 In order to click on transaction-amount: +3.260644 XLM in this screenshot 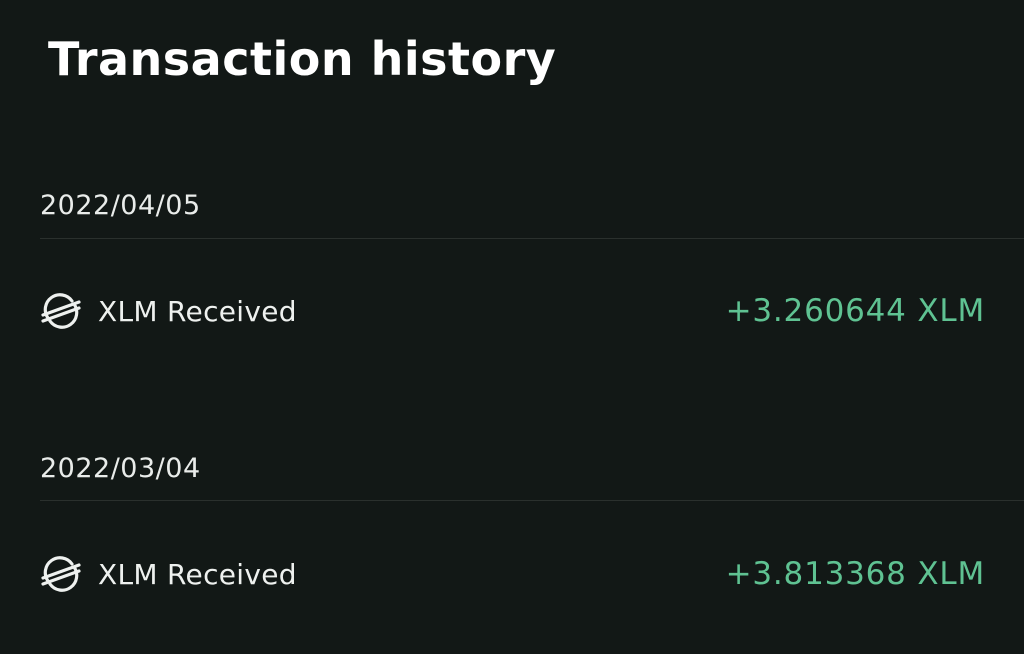, I will do `click(855, 311)`.